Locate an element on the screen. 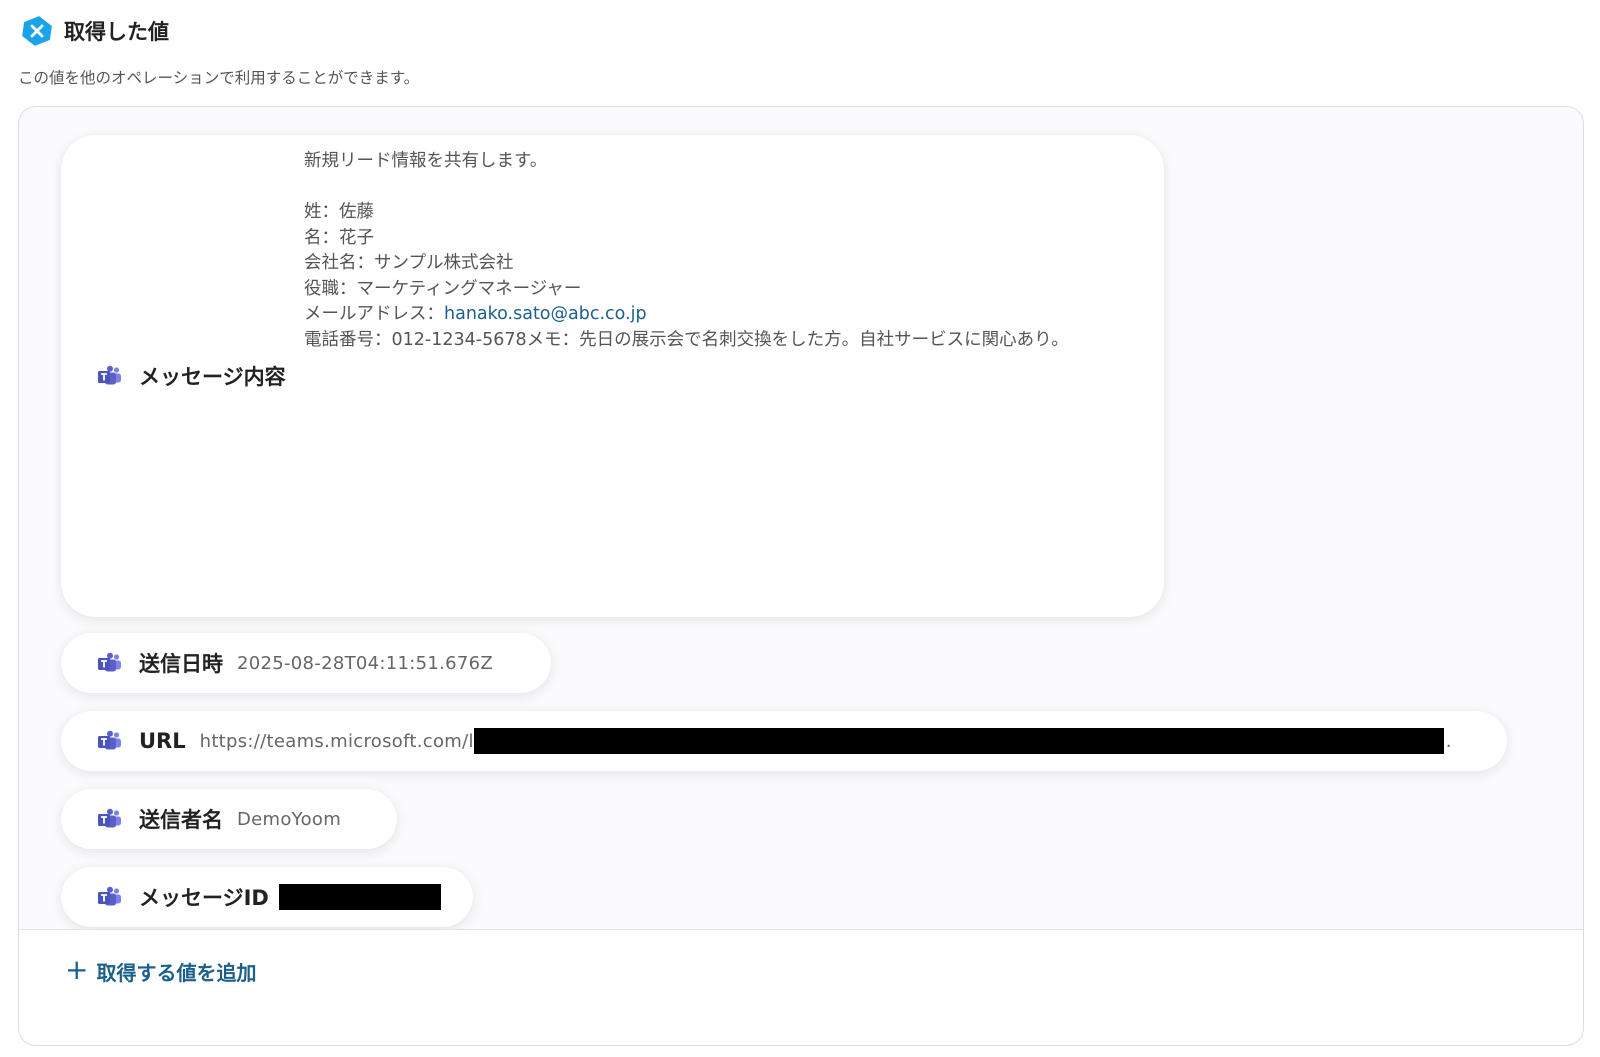  value-card-url: URL https://teams.microsoft.com/l . is located at coordinates (784, 741).